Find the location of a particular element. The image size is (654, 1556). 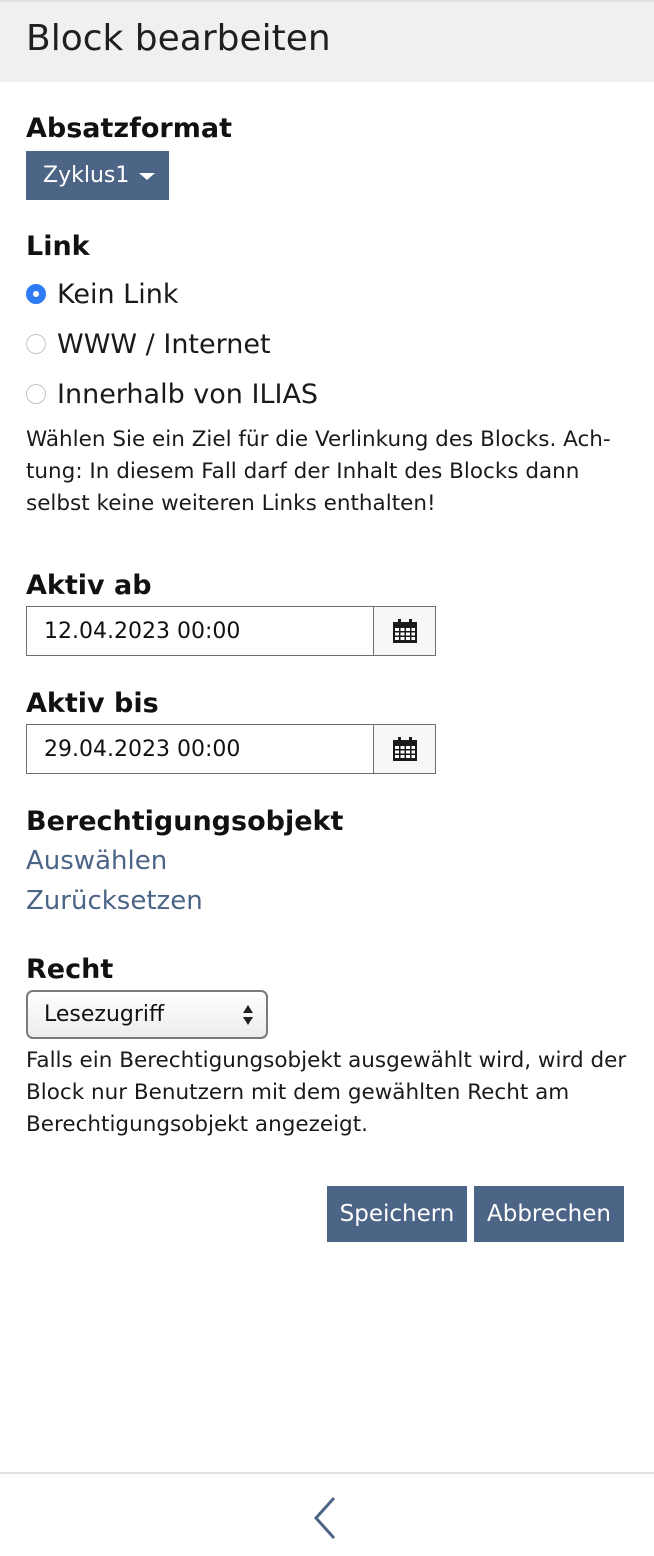

back-button is located at coordinates (325, 1518).